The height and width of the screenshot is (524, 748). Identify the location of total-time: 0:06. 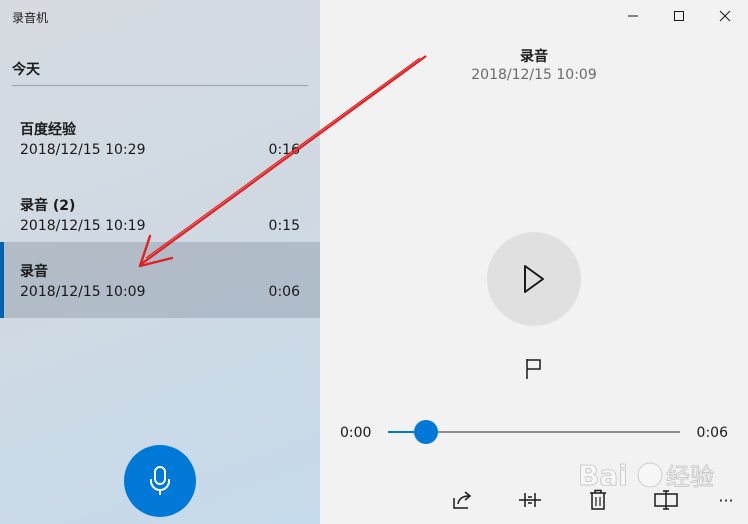
(712, 433).